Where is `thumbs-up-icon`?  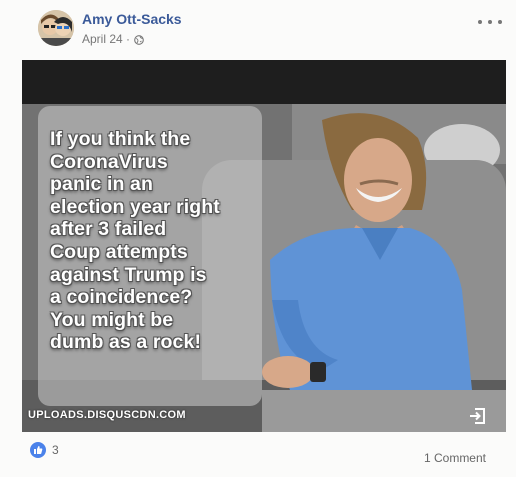 thumbs-up-icon is located at coordinates (38, 450).